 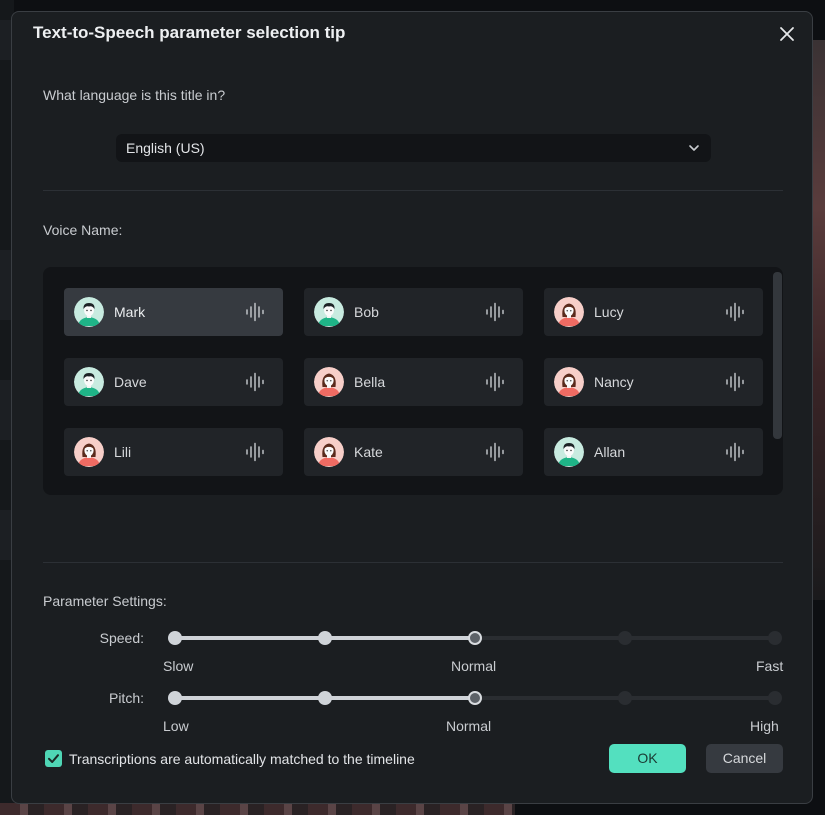 What do you see at coordinates (818, 320) in the screenshot?
I see `background-preview` at bounding box center [818, 320].